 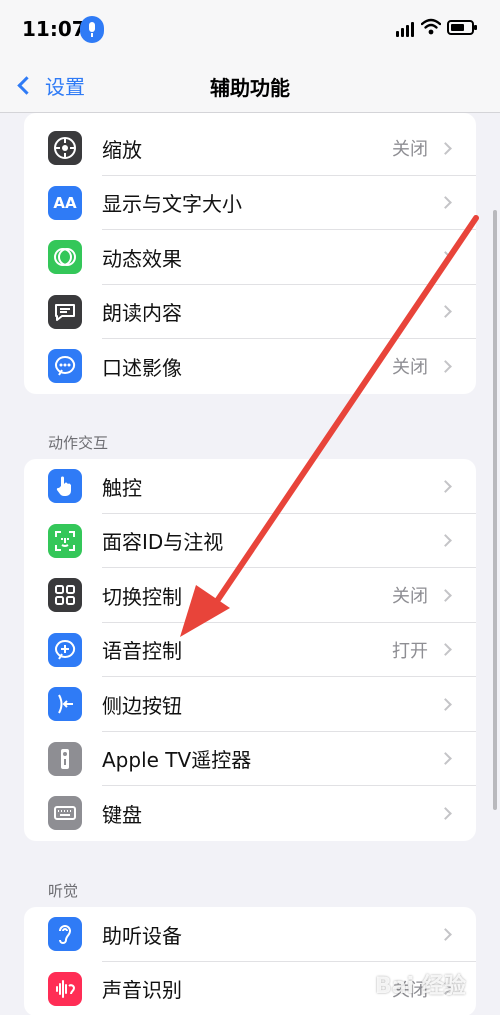 What do you see at coordinates (142, 935) in the screenshot?
I see `row-label: 助听设备` at bounding box center [142, 935].